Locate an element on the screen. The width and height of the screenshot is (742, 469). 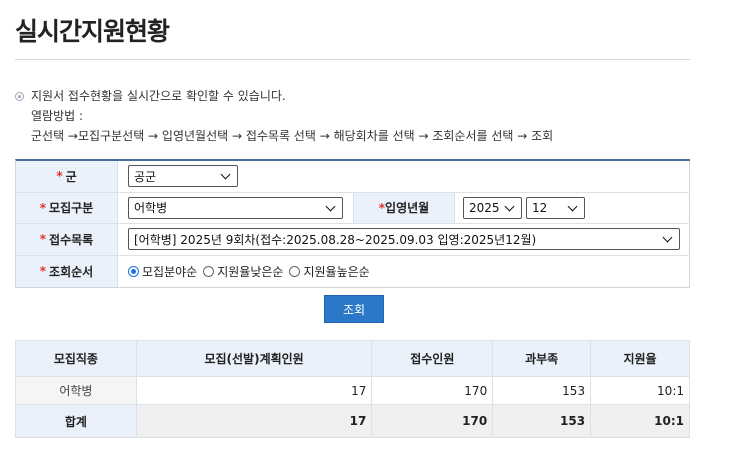
enlist-month-select: 12 is located at coordinates (555, 207).